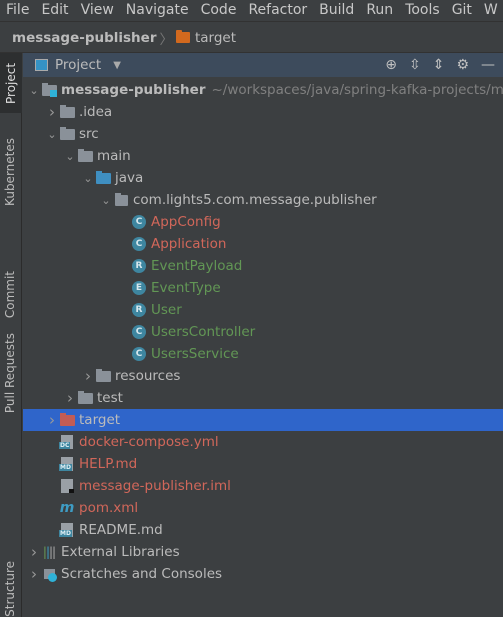 This screenshot has width=503, height=617. What do you see at coordinates (108, 464) in the screenshot?
I see `tree-item-label: HELP.md` at bounding box center [108, 464].